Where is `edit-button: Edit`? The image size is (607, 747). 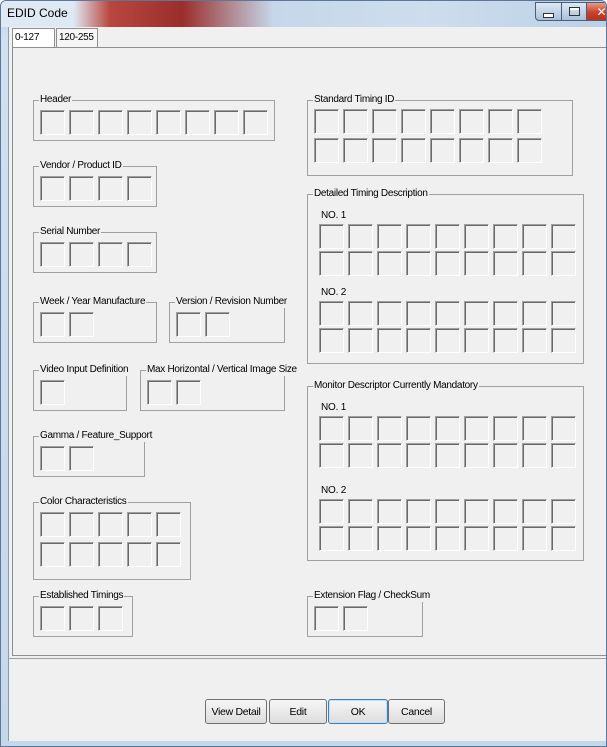 edit-button: Edit is located at coordinates (298, 711).